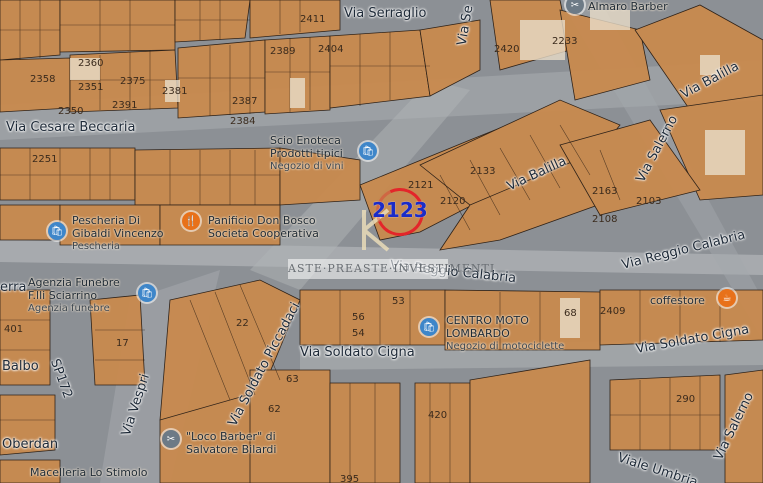  What do you see at coordinates (628, 6) in the screenshot?
I see `poi-label-almaro-barber: Almaro Barber` at bounding box center [628, 6].